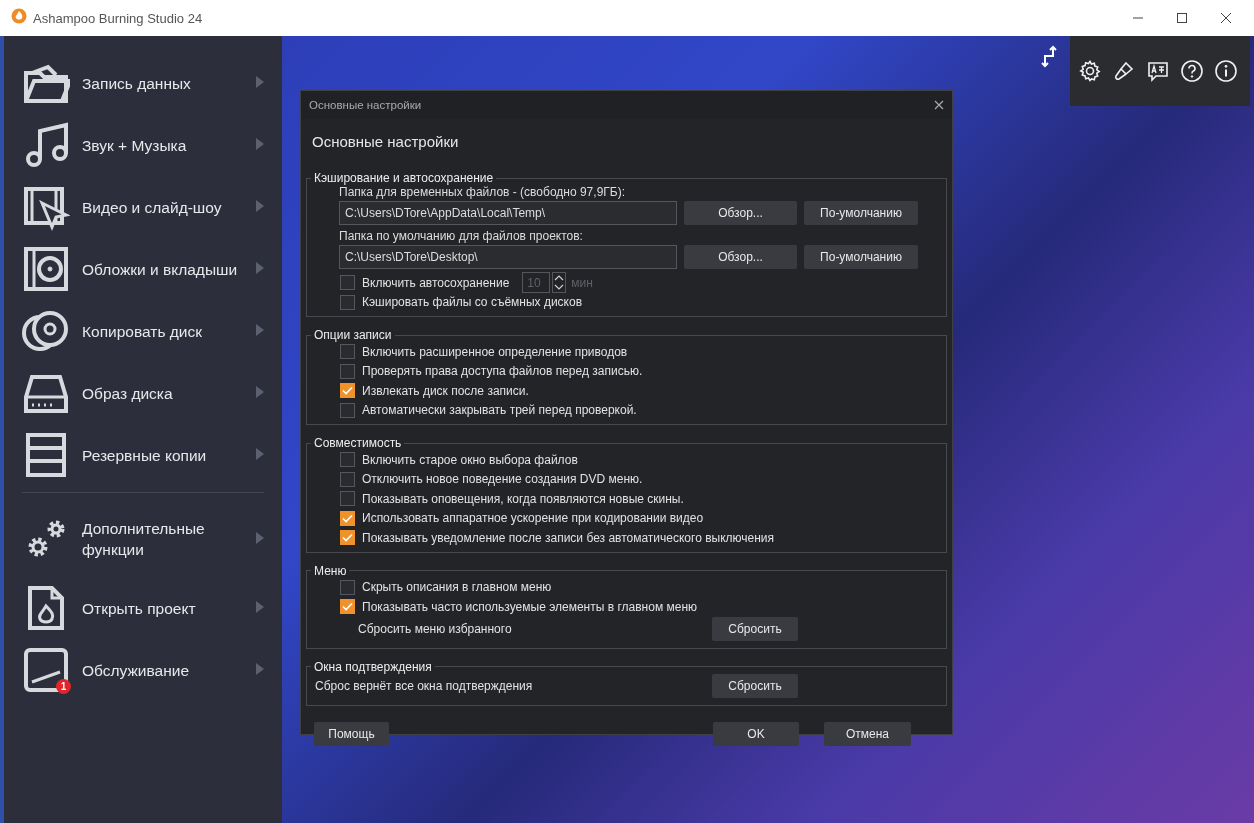  I want to click on sidebar-item: Дополнительные функции, so click(143, 539).